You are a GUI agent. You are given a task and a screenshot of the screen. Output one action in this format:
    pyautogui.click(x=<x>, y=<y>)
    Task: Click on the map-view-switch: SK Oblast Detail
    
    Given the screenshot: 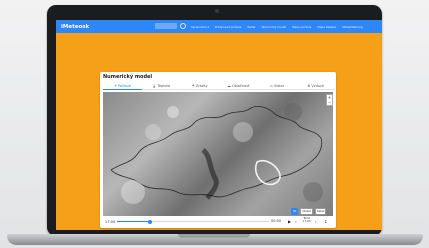 What is the action you would take?
    pyautogui.click(x=309, y=211)
    